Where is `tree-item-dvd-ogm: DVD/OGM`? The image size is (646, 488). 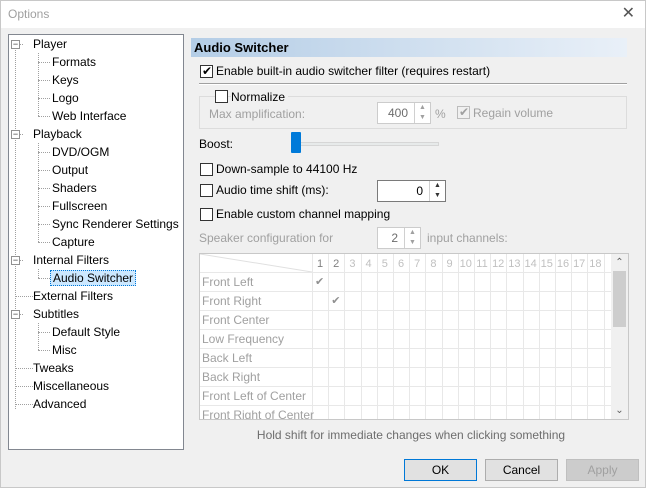
tree-item-dvd-ogm: DVD/OGM is located at coordinates (80, 152).